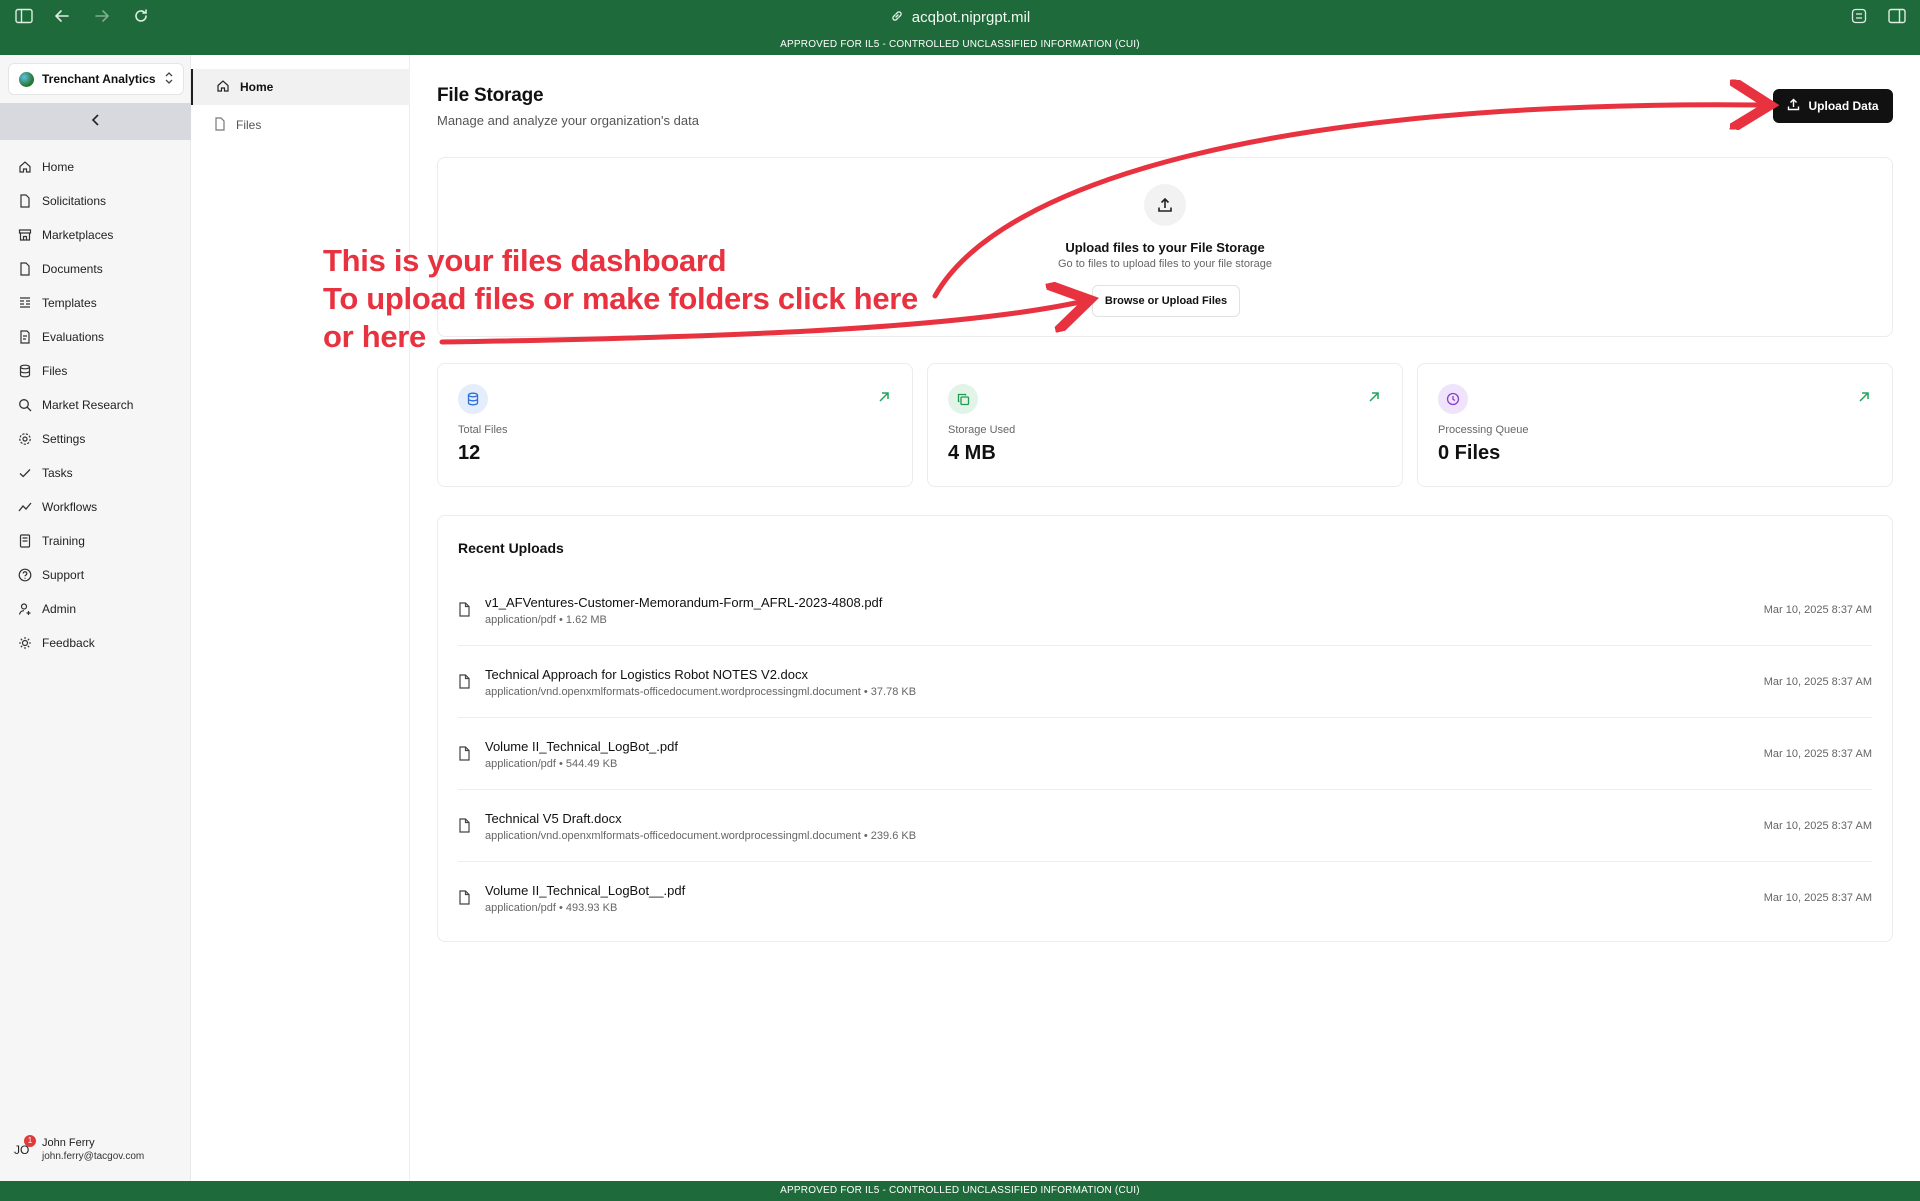 The image size is (1920, 1201). I want to click on copy-icon, so click(963, 399).